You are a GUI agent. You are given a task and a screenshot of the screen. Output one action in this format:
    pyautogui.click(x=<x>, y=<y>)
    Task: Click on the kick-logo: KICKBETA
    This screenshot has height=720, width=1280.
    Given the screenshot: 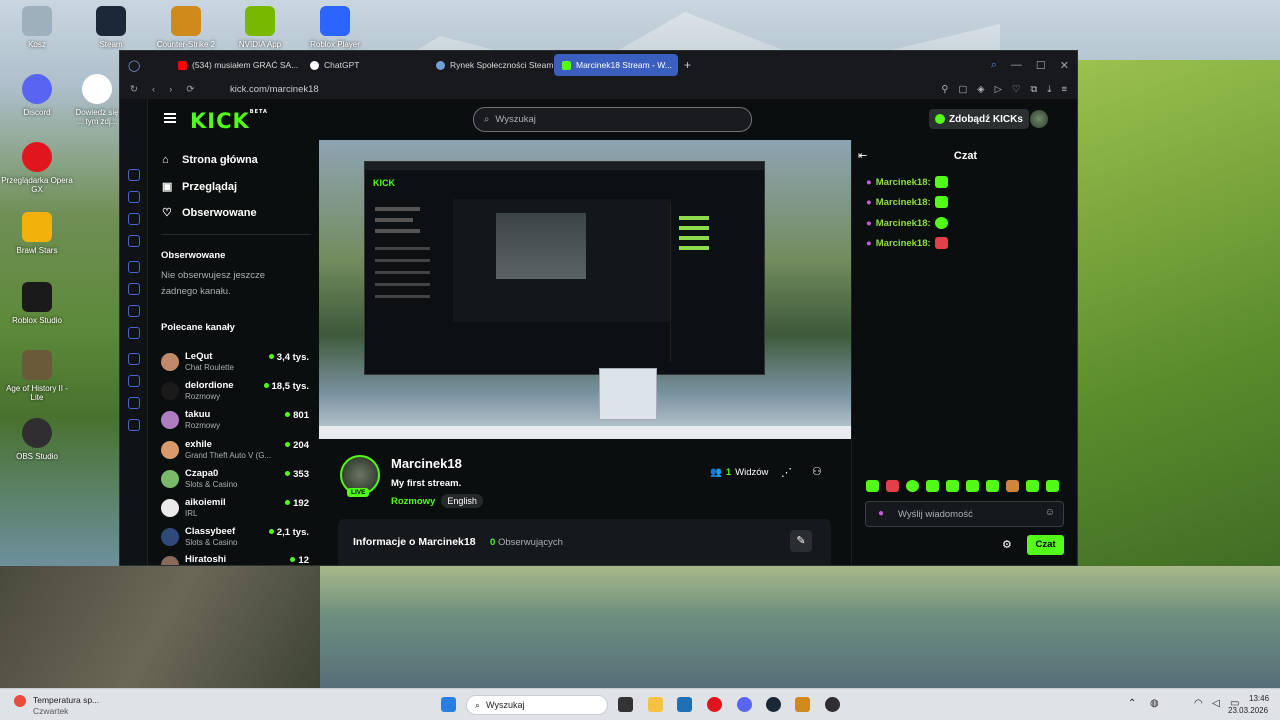 What is the action you would take?
    pyautogui.click(x=229, y=121)
    